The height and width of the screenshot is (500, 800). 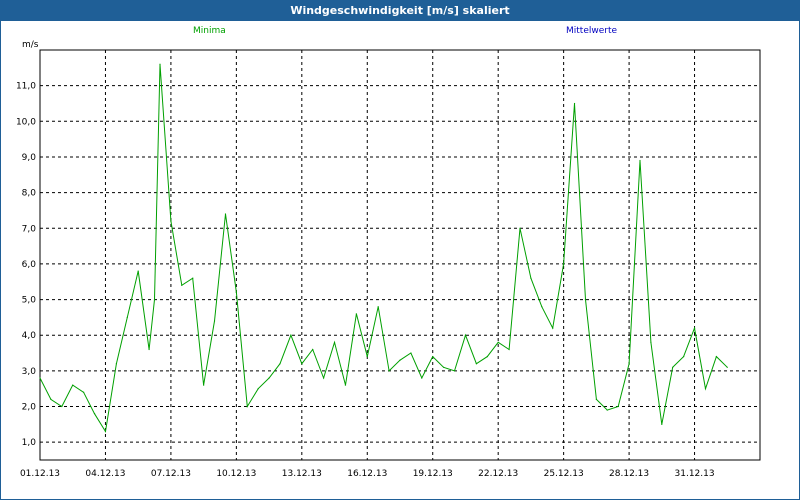 What do you see at coordinates (695, 474) in the screenshot?
I see `x-tick-label: 31.12.13` at bounding box center [695, 474].